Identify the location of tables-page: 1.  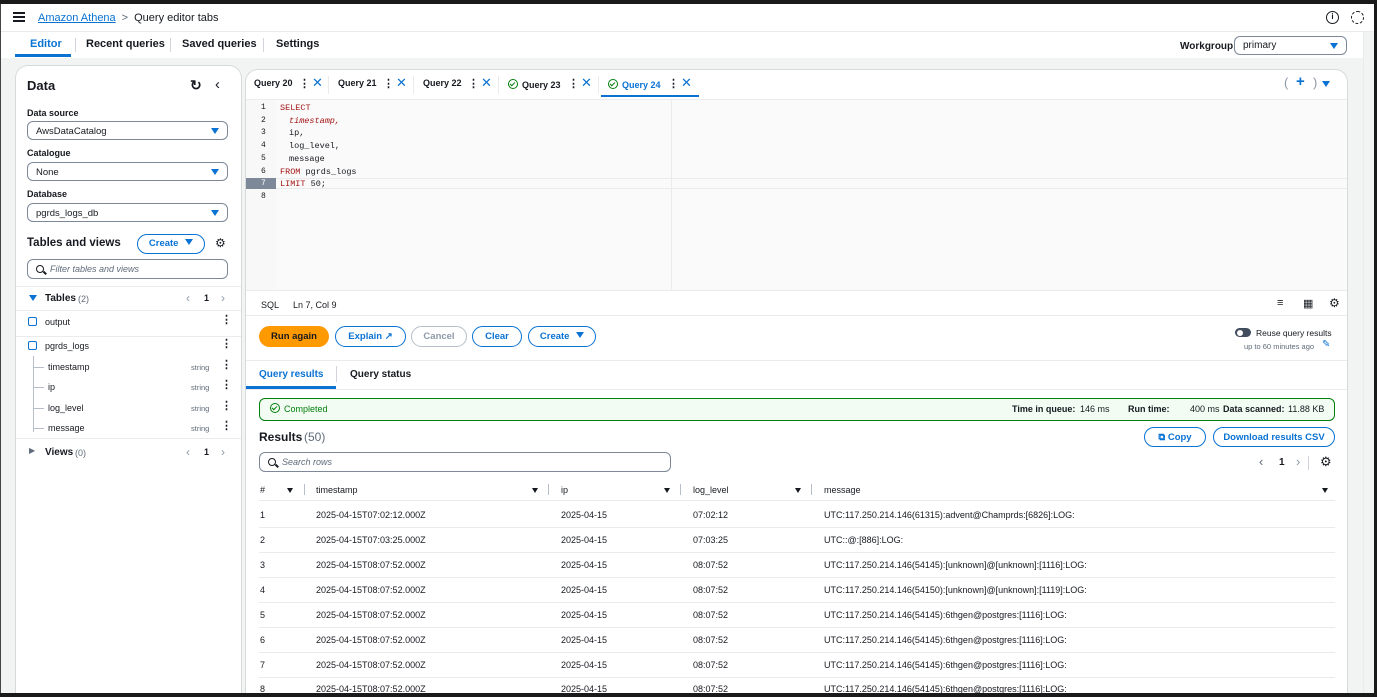
(207, 298).